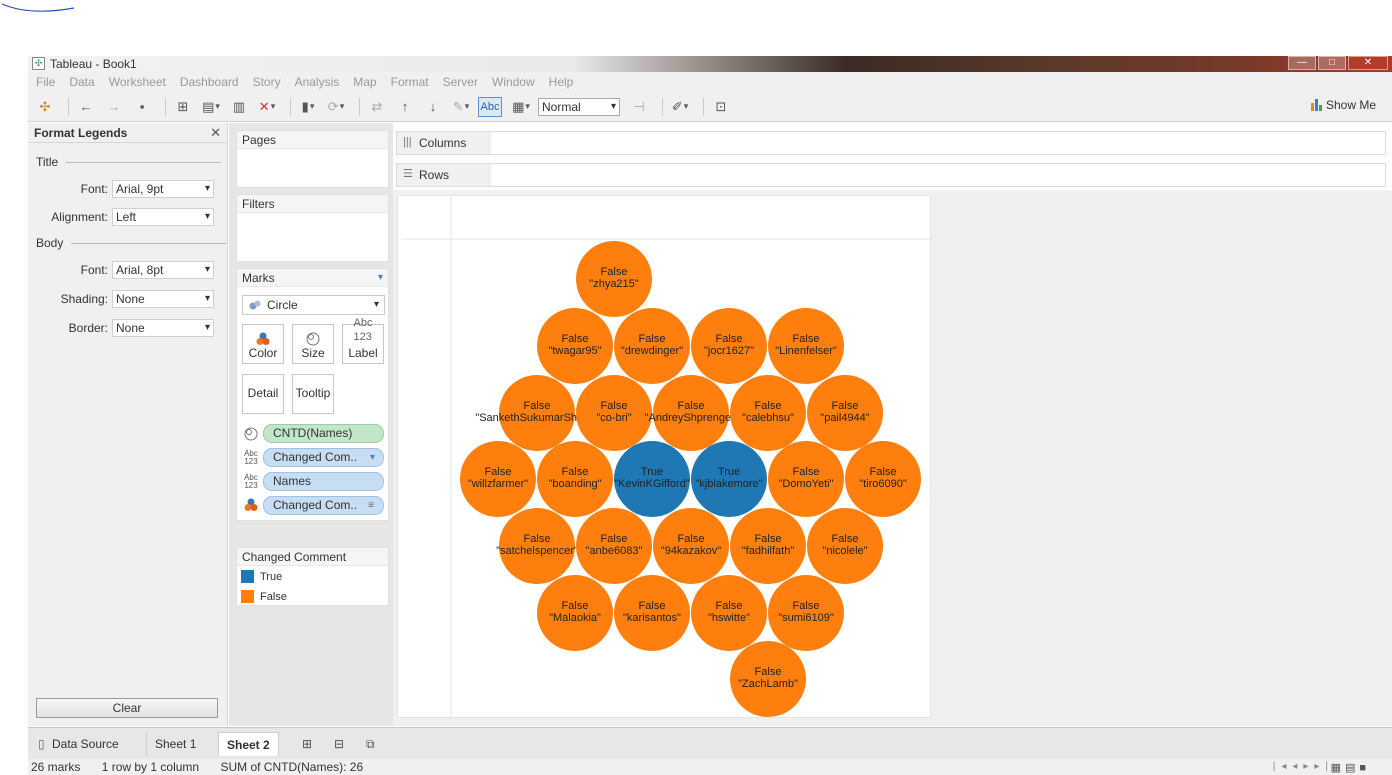 This screenshot has width=1392, height=775. Describe the element at coordinates (639, 107) in the screenshot. I see `pin-axes-icon: ⊣` at that location.